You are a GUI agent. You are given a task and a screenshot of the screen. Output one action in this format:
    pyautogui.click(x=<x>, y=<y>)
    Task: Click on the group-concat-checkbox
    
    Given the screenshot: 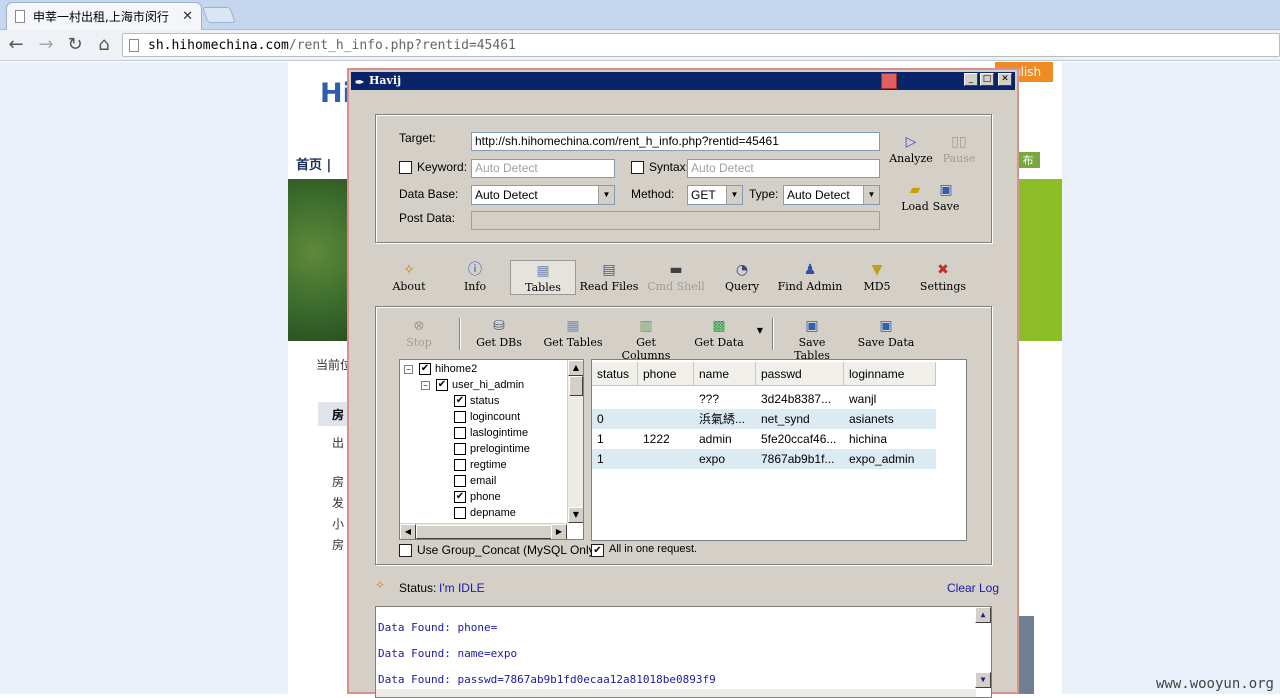 What is the action you would take?
    pyautogui.click(x=405, y=550)
    